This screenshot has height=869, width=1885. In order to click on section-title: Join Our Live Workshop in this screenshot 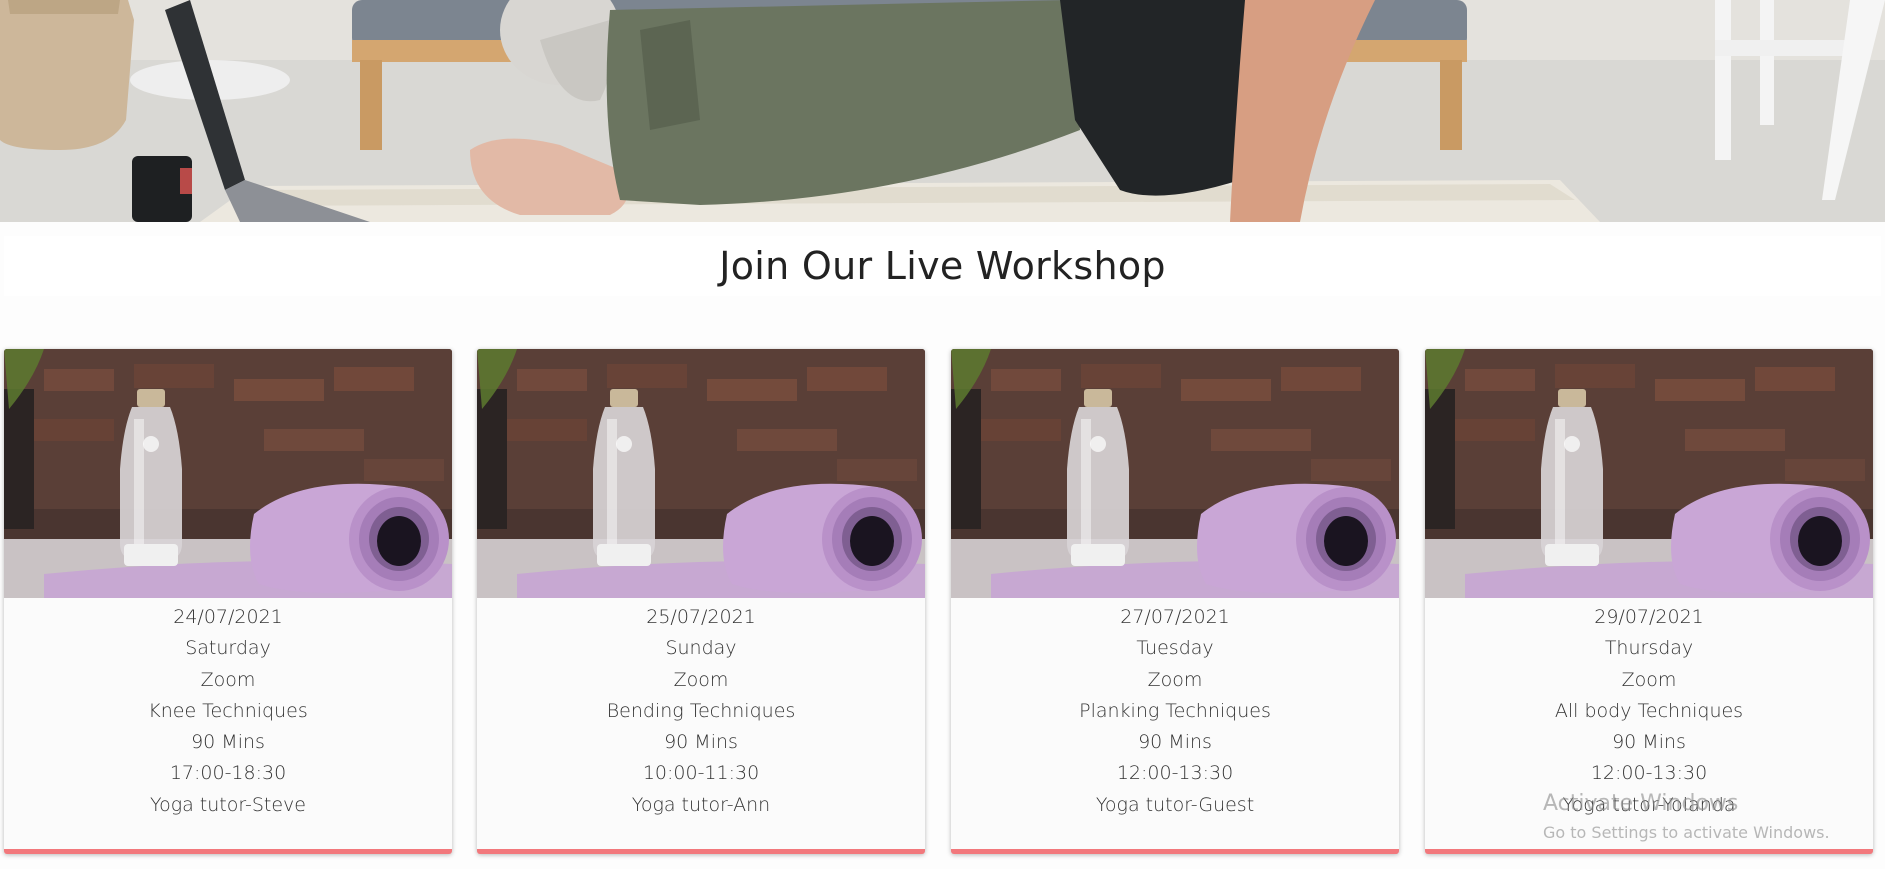, I will do `click(942, 266)`.